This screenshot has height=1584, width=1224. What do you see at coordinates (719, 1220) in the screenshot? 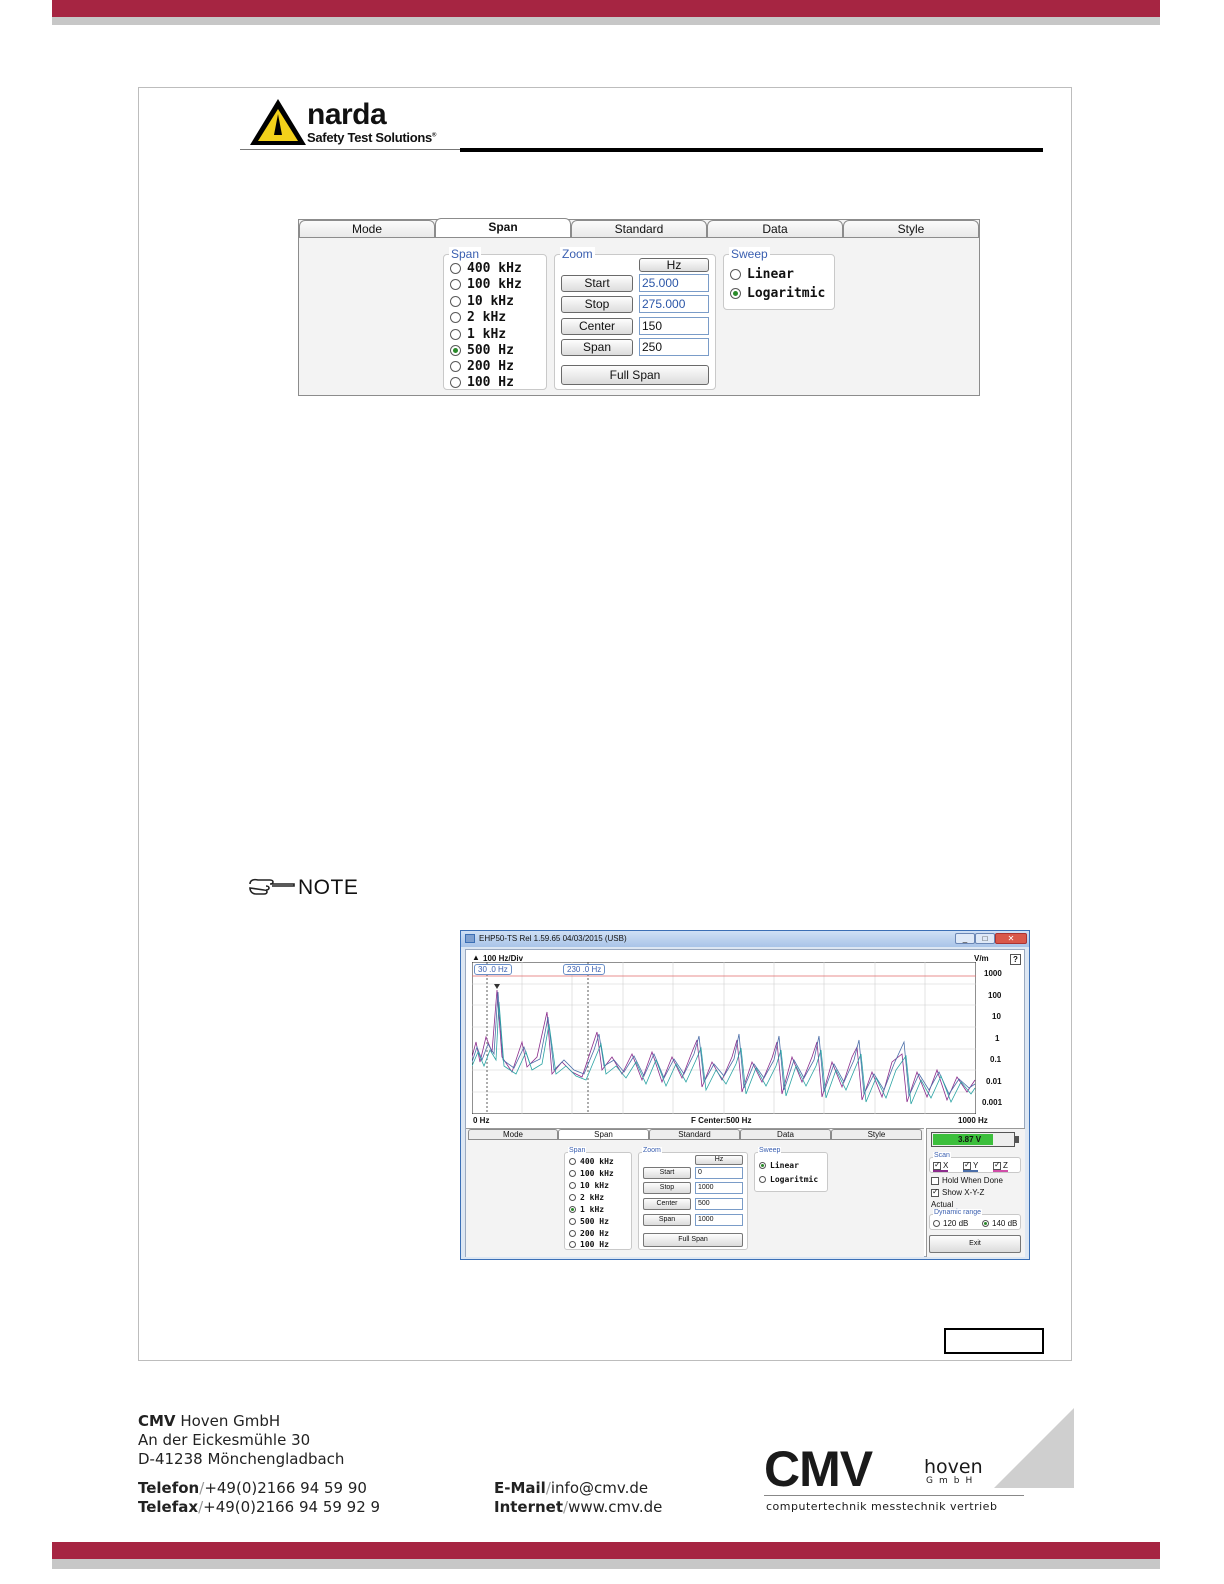
I see `zoom-span-input: 1000` at bounding box center [719, 1220].